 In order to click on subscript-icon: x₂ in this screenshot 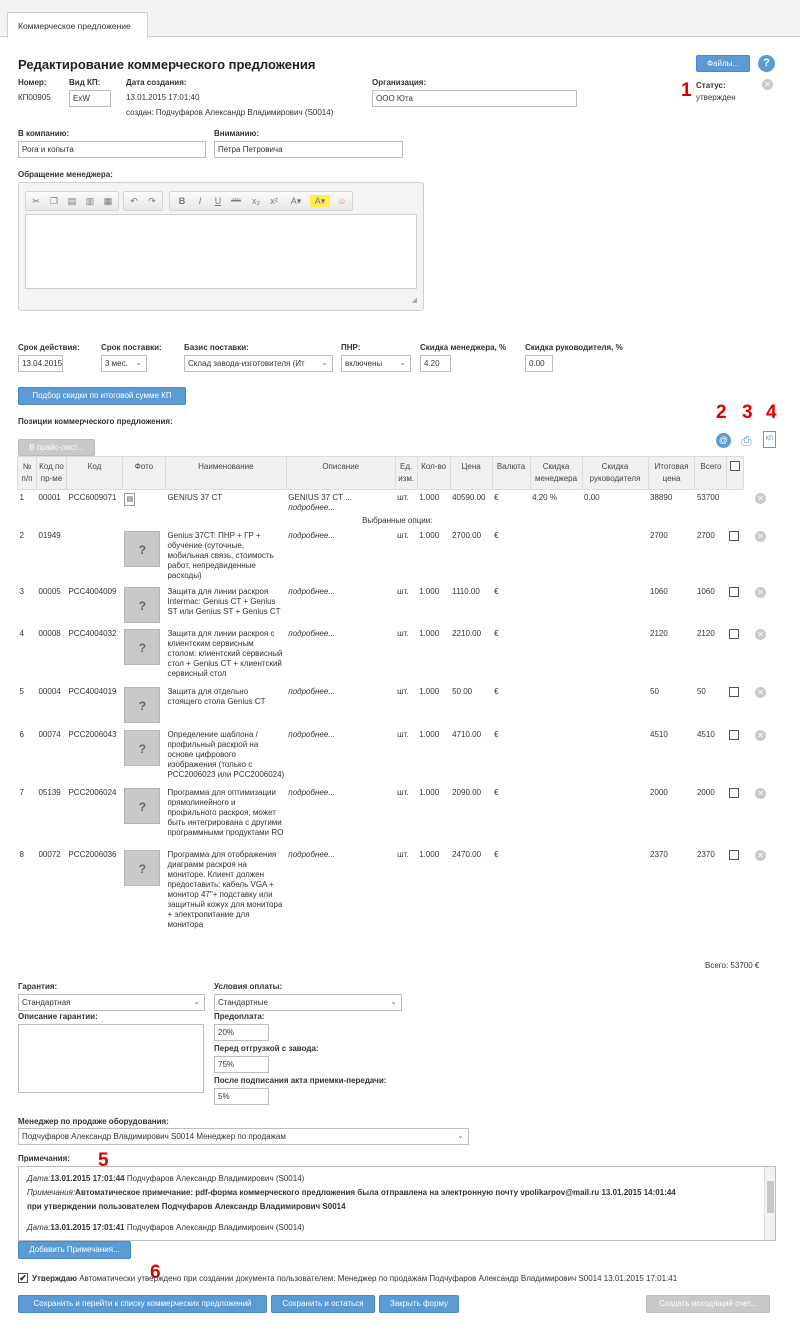, I will do `click(256, 201)`.